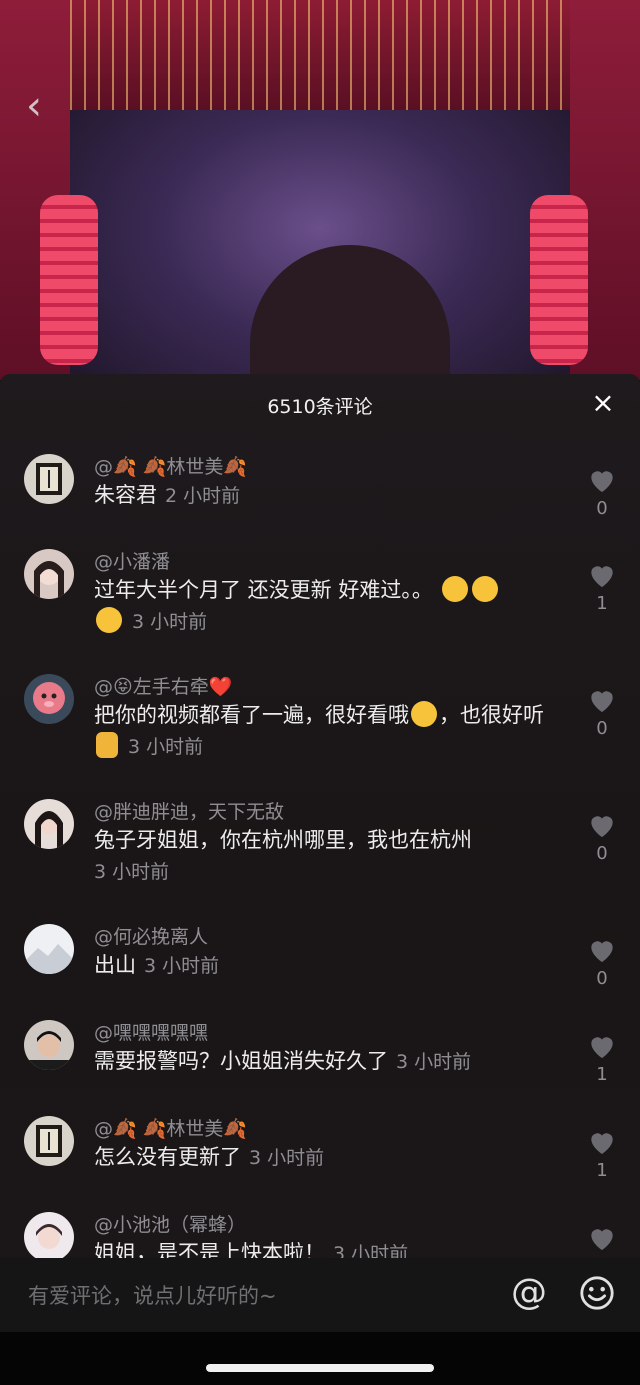 The height and width of the screenshot is (1385, 640). I want to click on comments-count-title: 6510条评论, so click(320, 407).